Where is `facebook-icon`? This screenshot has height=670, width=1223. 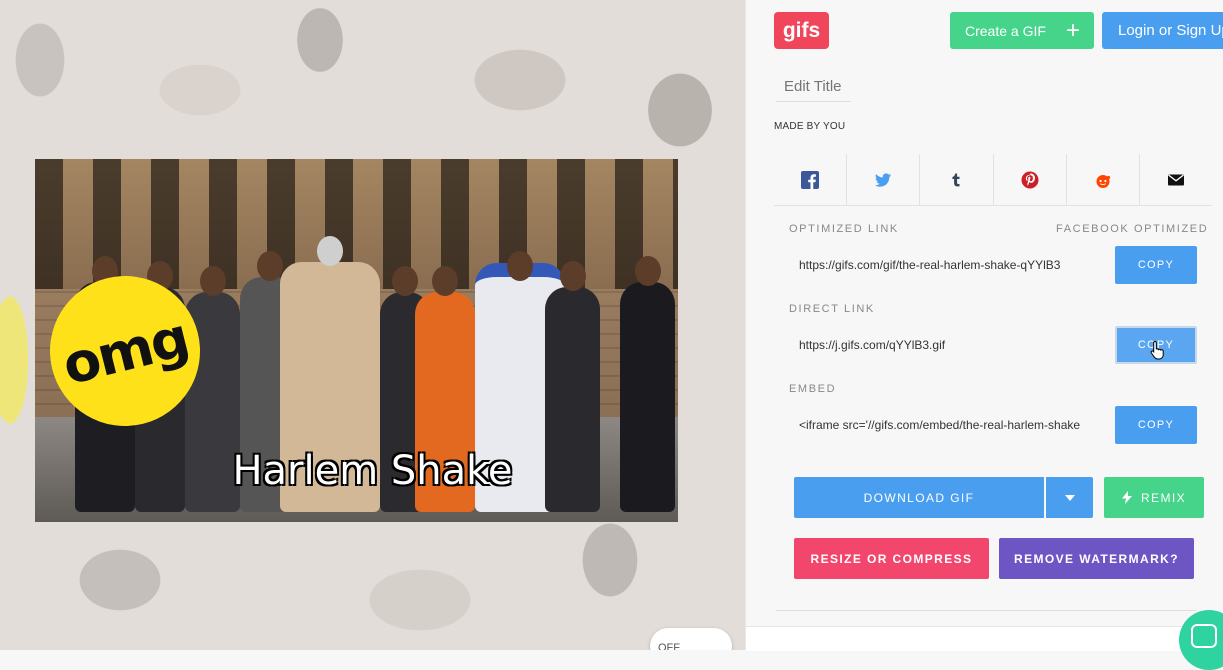 facebook-icon is located at coordinates (810, 179).